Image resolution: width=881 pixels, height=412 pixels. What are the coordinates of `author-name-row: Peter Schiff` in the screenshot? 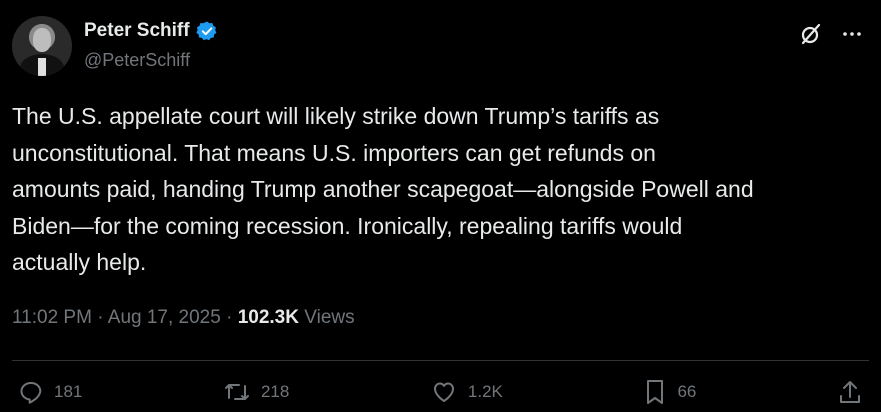 It's located at (151, 31).